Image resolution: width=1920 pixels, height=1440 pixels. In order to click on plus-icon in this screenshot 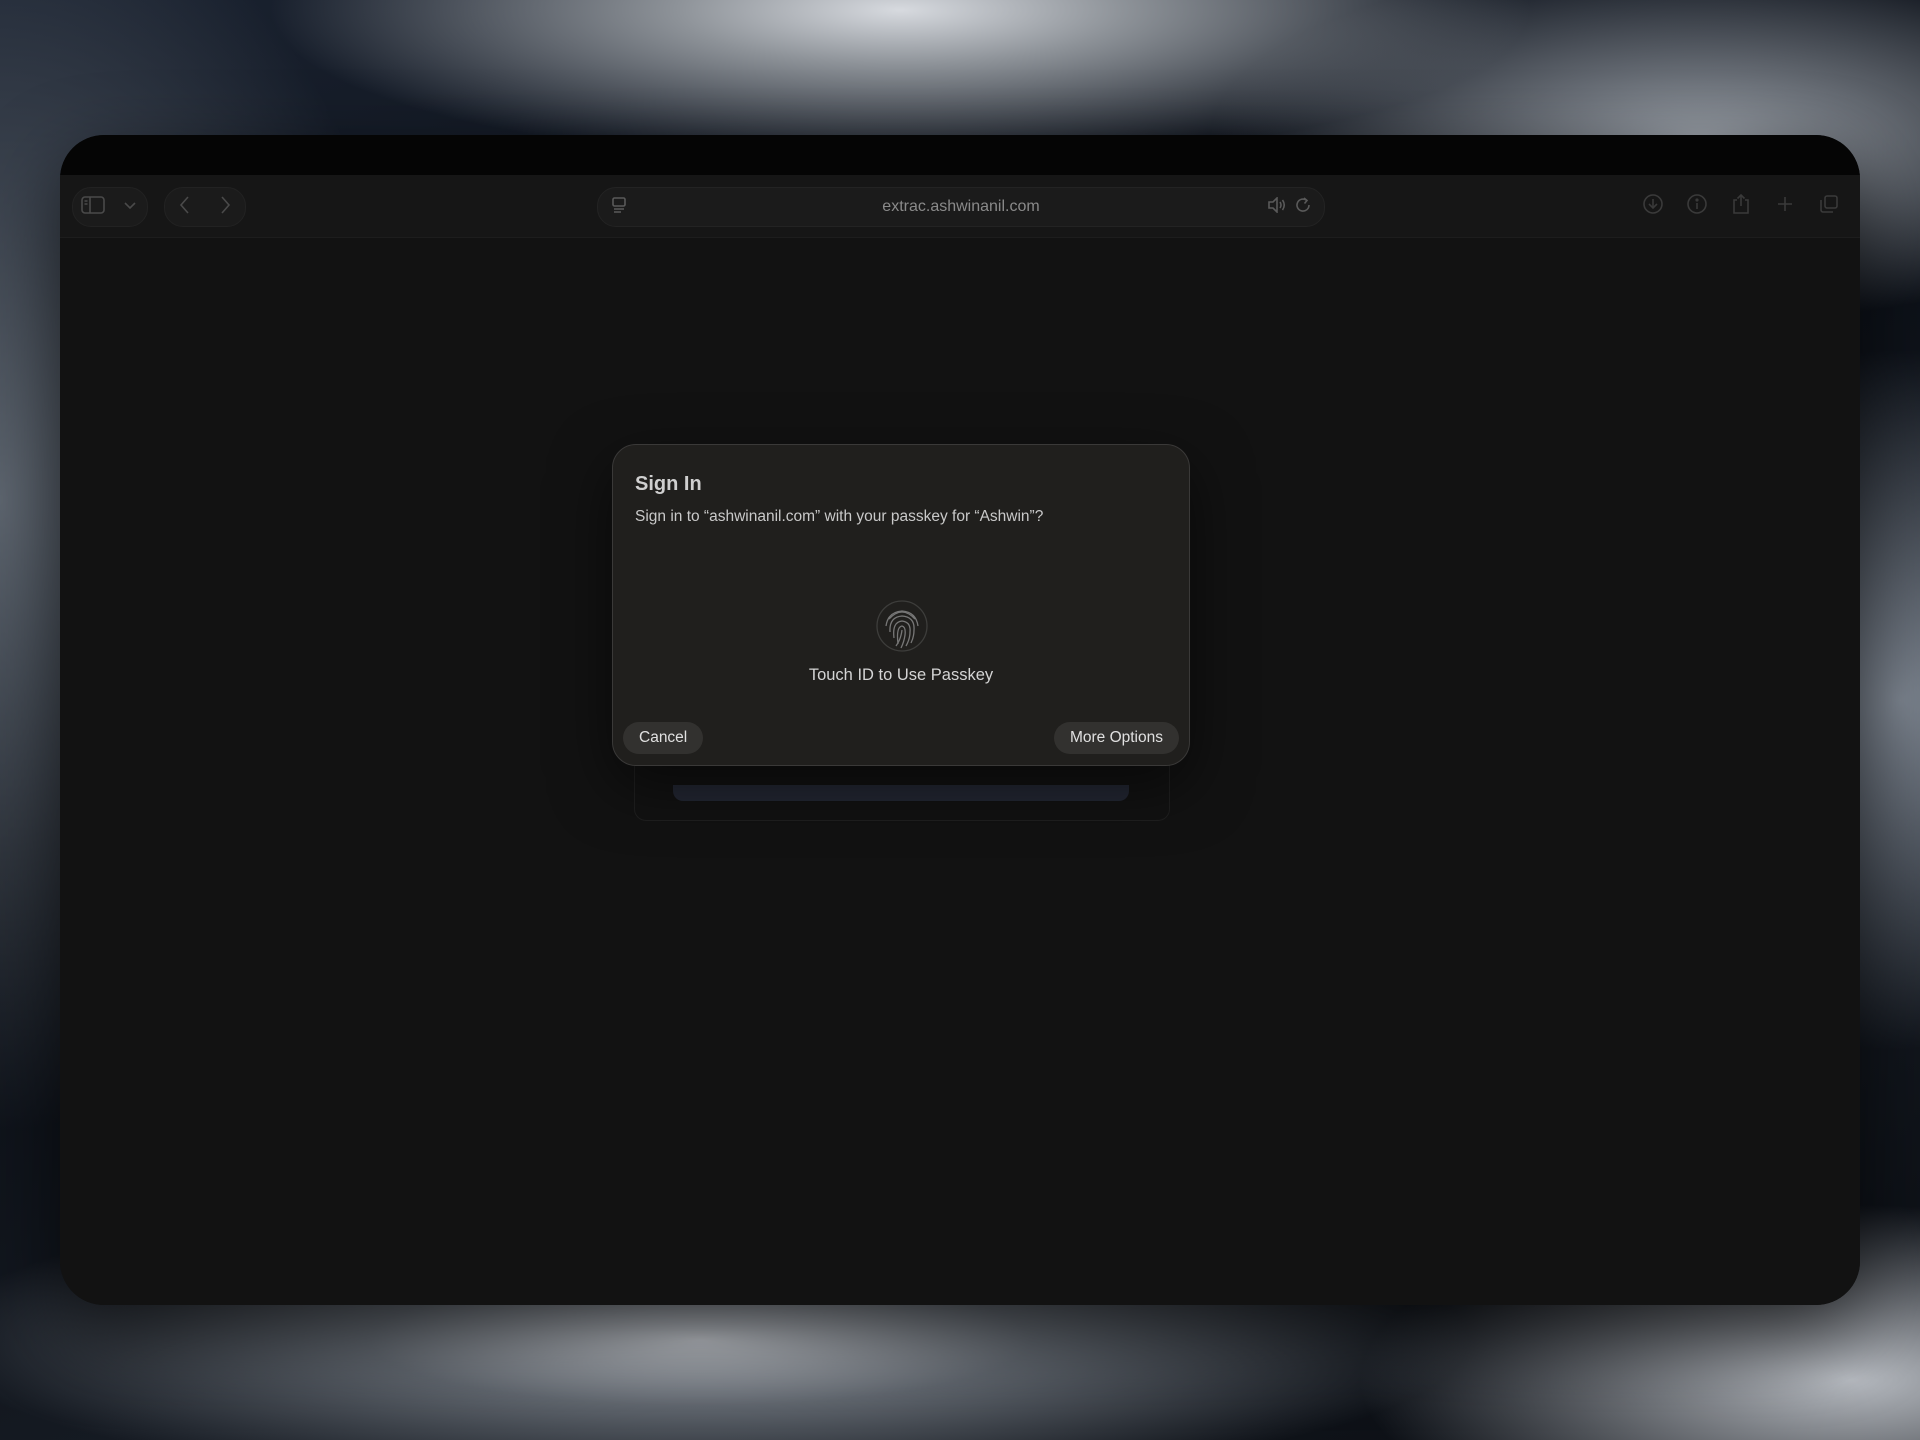, I will do `click(1785, 206)`.